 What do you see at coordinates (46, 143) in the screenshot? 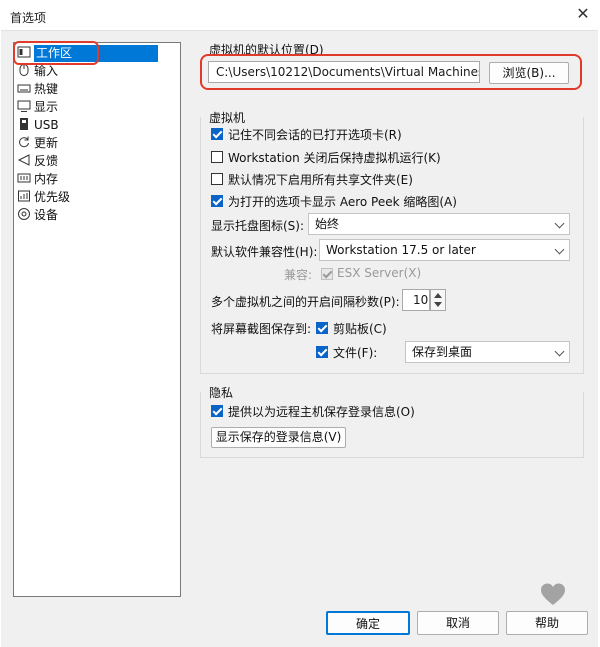
I see `sidebar-item-label: 更新` at bounding box center [46, 143].